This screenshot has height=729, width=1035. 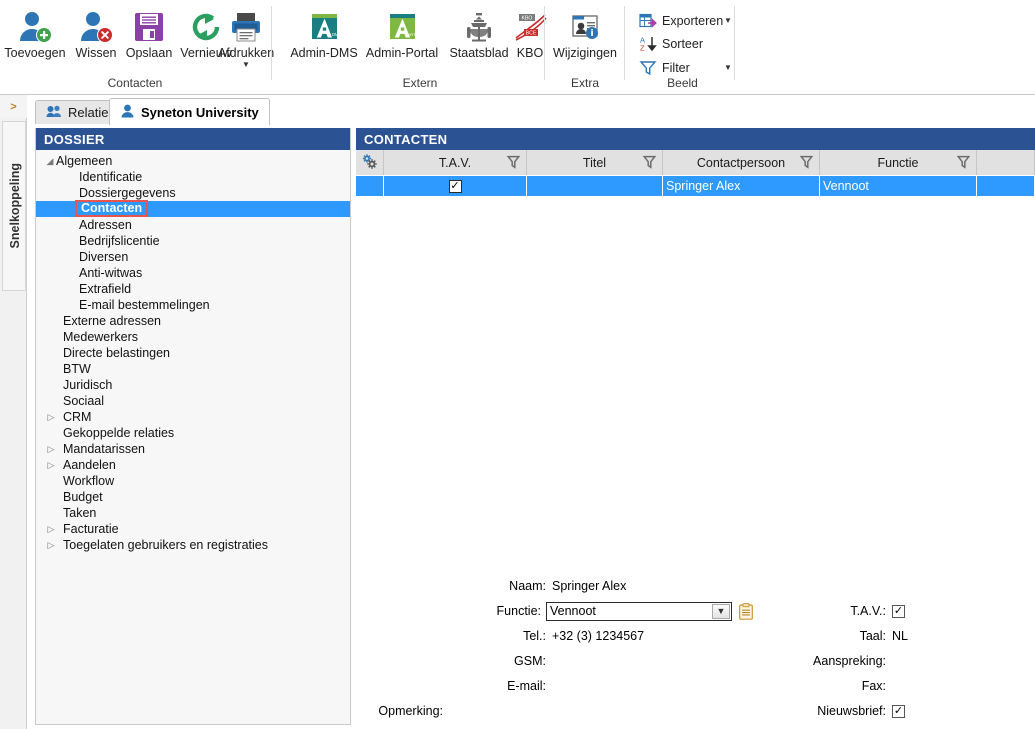 I want to click on tab-syneton-university: Syneton University, so click(x=189, y=111).